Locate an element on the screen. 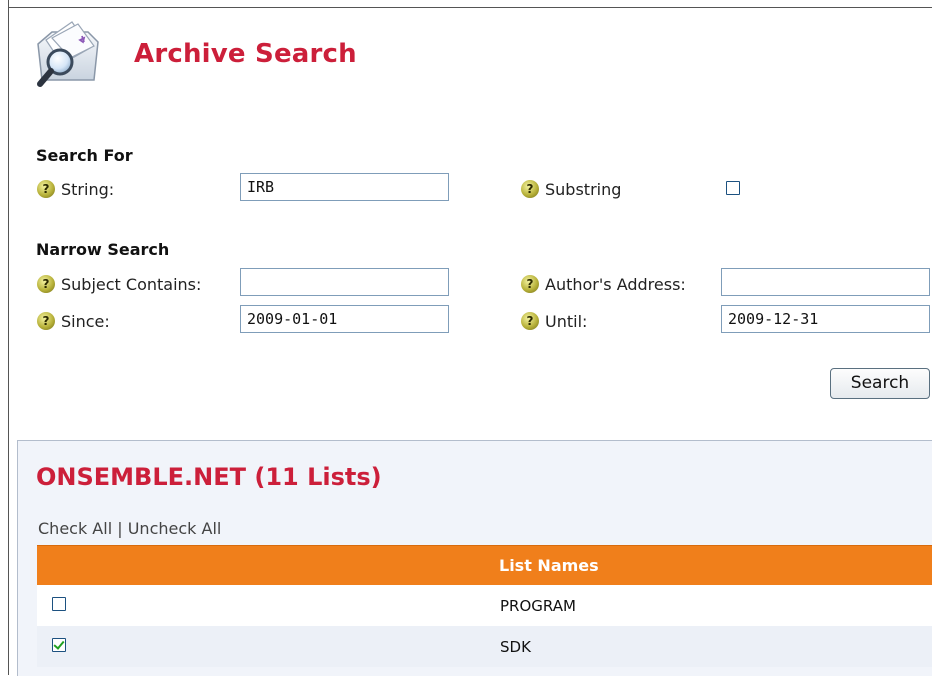 The width and height of the screenshot is (932, 676). substring-label-row: ? Substring is located at coordinates (571, 189).